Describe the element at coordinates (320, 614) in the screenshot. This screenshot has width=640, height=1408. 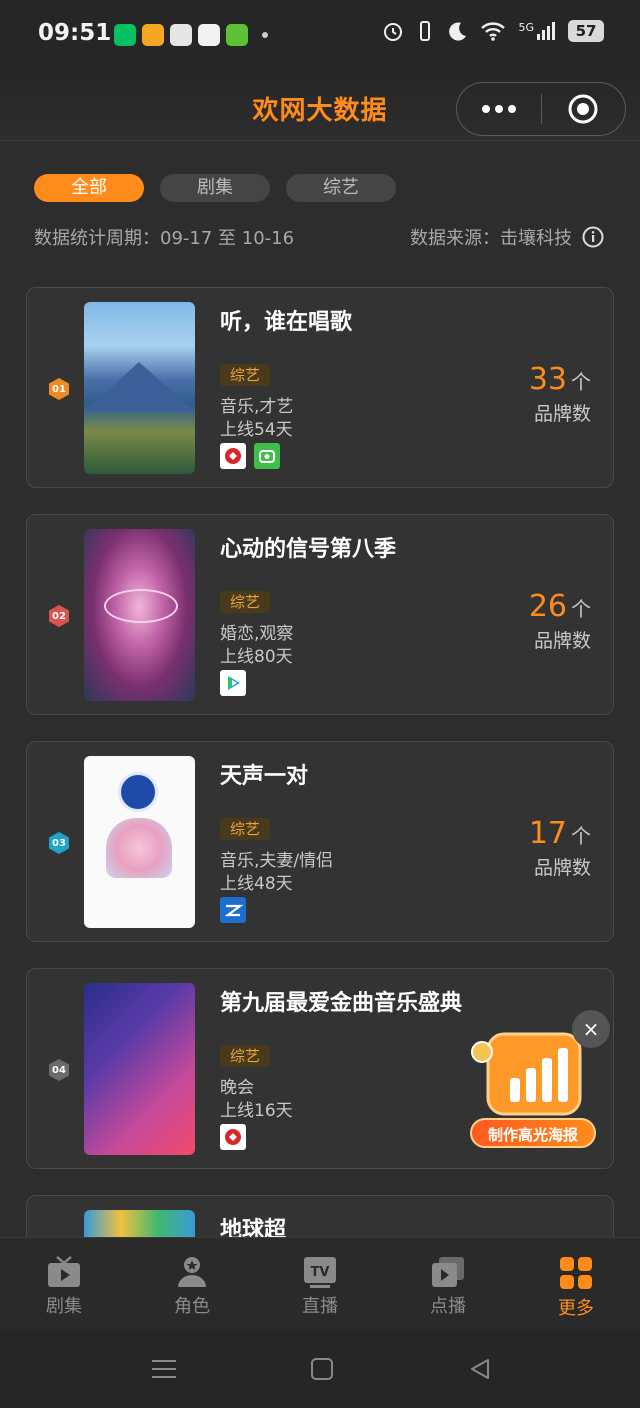
I see `list-item: 02 心动的信号第八季 综艺 婚恋,观察 上线80天 26 个 品牌数` at that location.